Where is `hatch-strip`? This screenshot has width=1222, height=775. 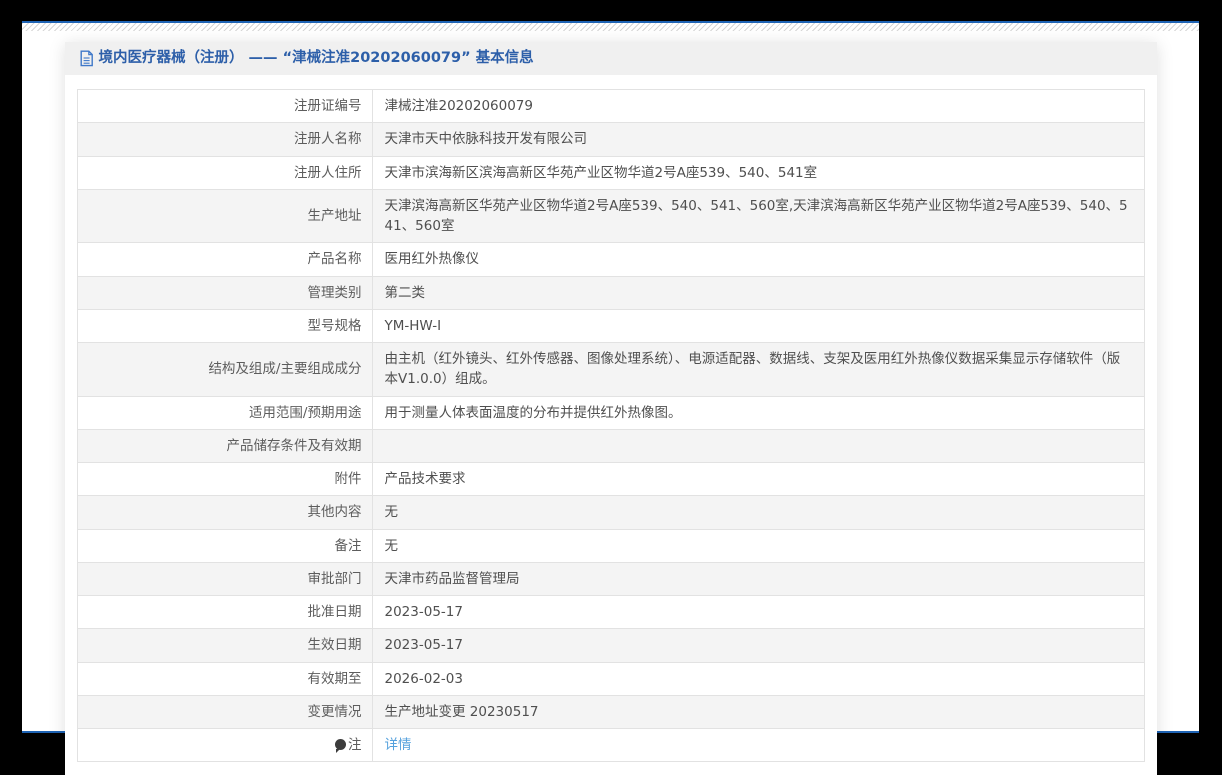 hatch-strip is located at coordinates (610, 27).